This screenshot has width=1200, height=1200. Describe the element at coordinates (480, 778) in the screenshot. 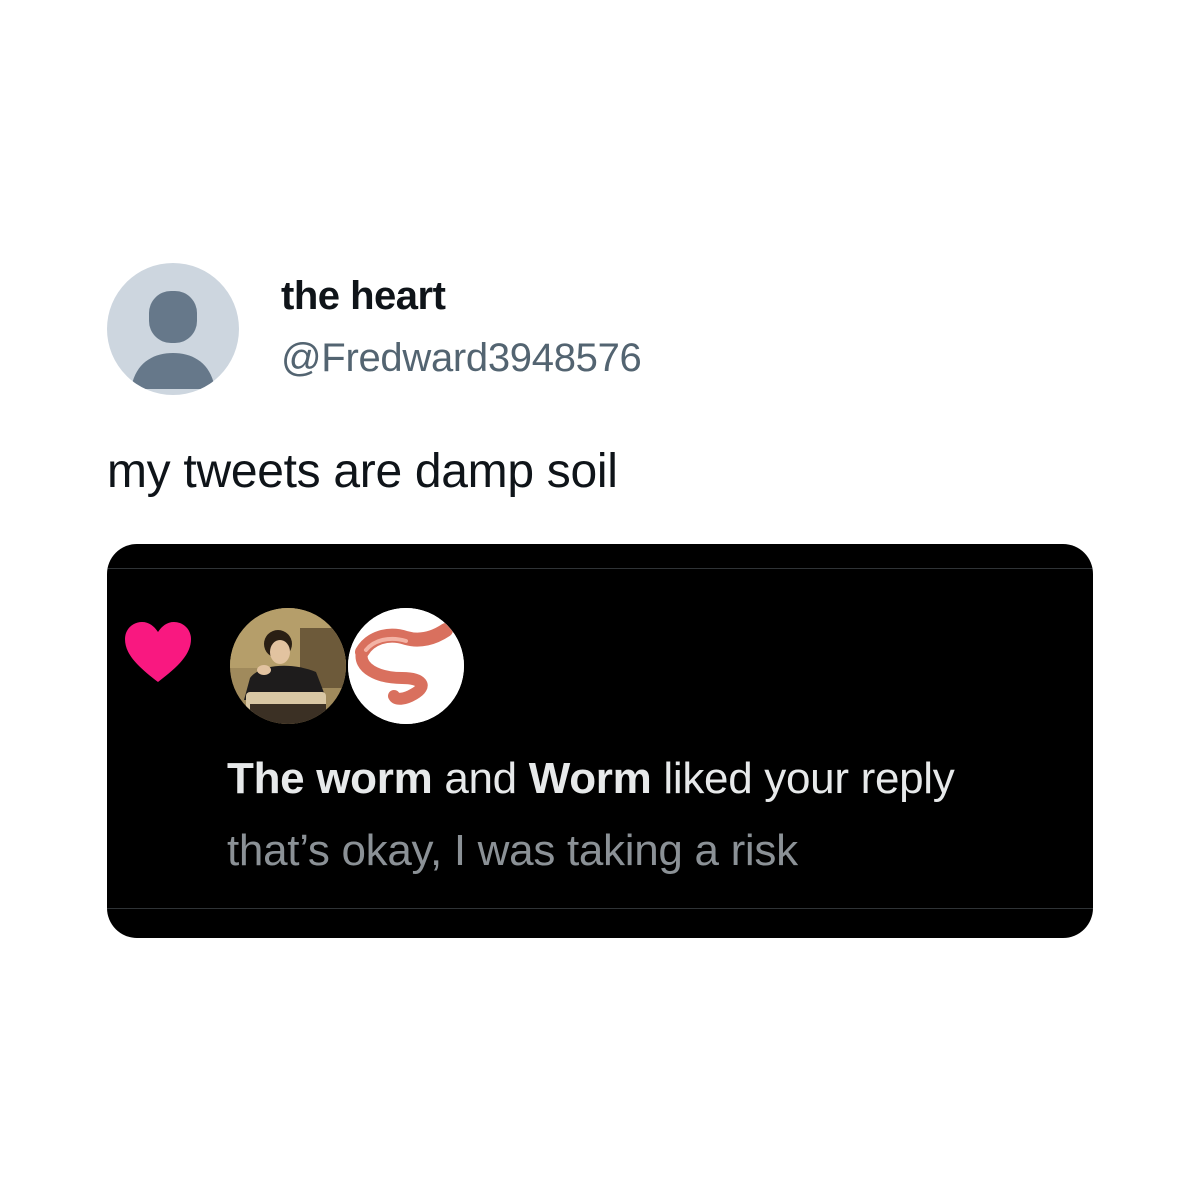

I see `like-connector: and` at that location.